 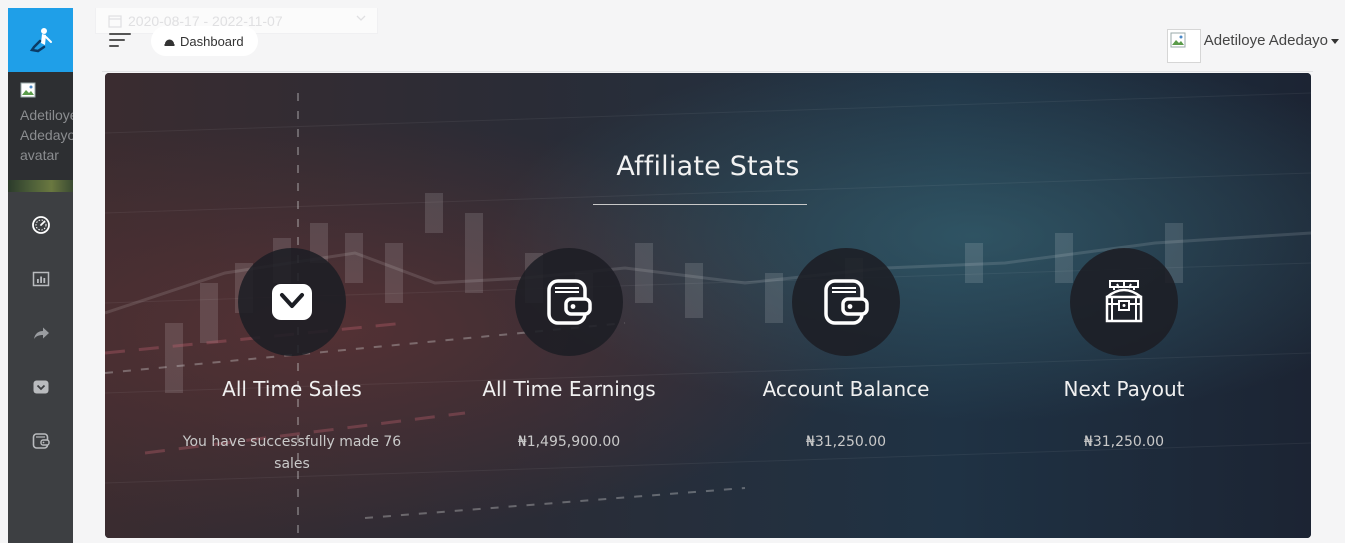 I want to click on share-arrow-icon, so click(x=41, y=333).